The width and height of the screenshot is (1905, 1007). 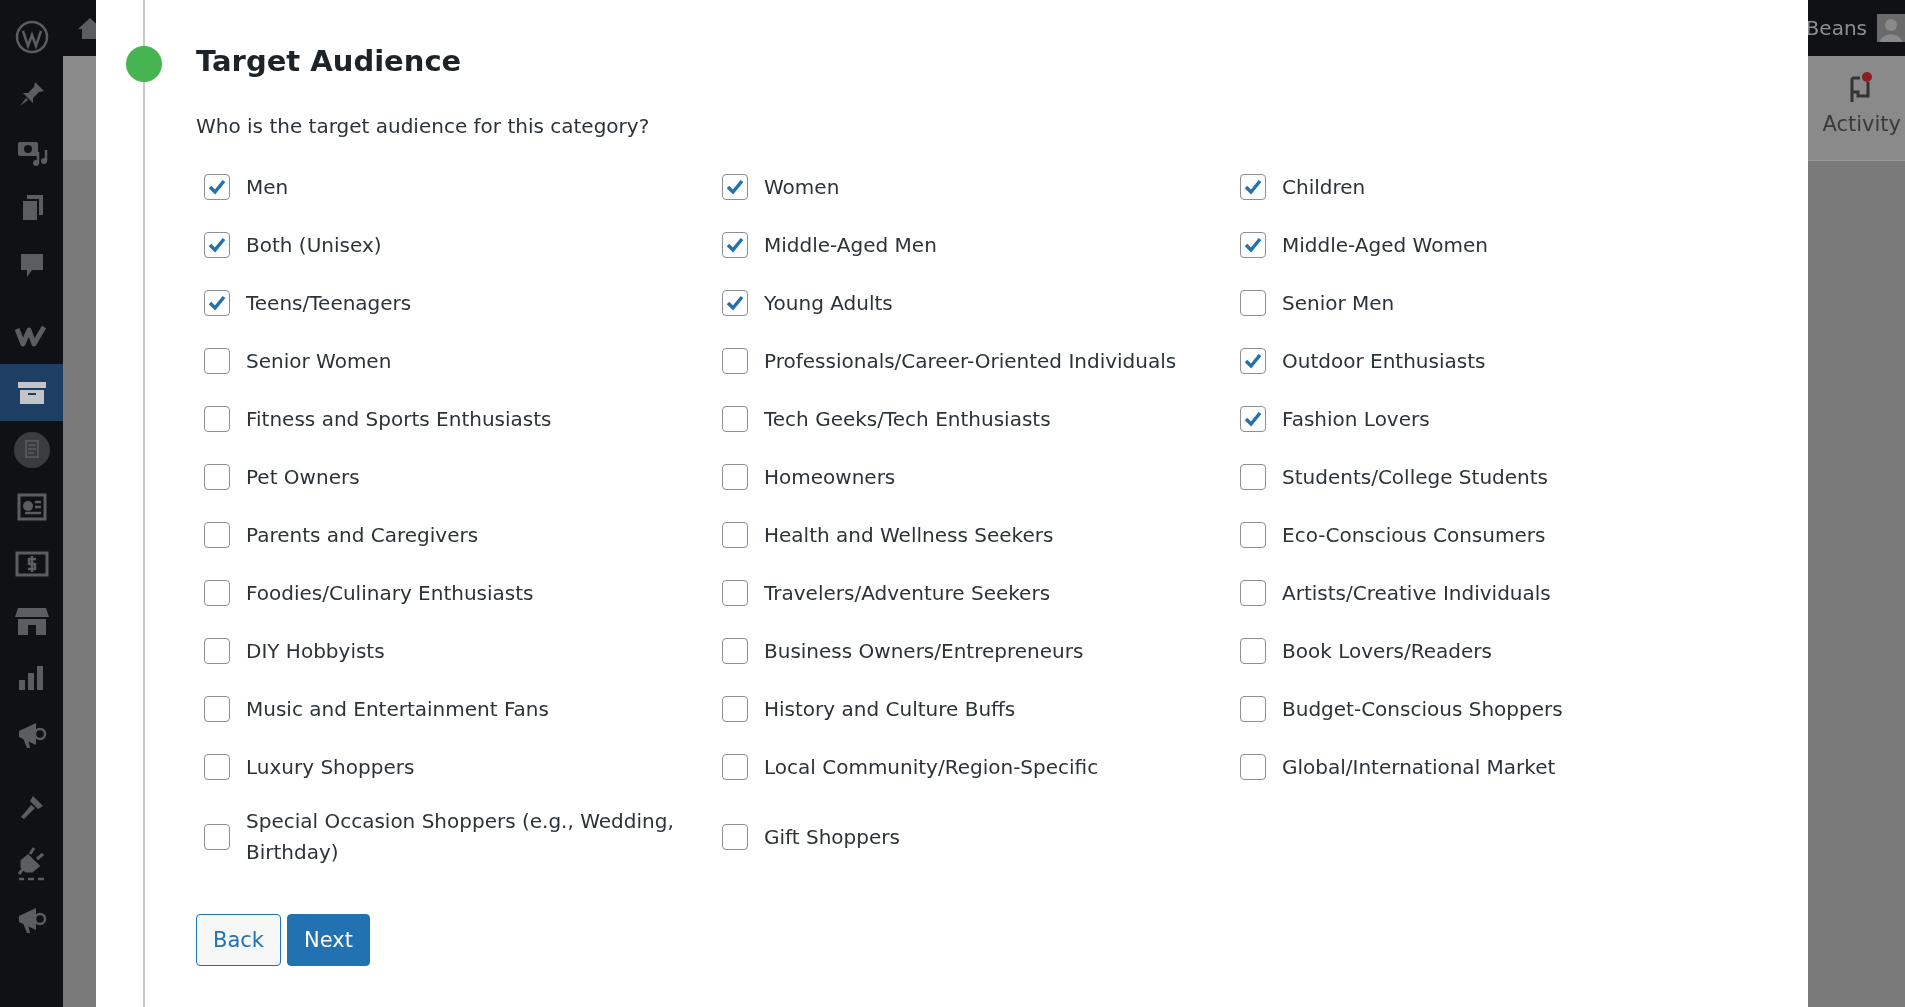 I want to click on checkbox-label: Pet Owners, so click(x=303, y=477).